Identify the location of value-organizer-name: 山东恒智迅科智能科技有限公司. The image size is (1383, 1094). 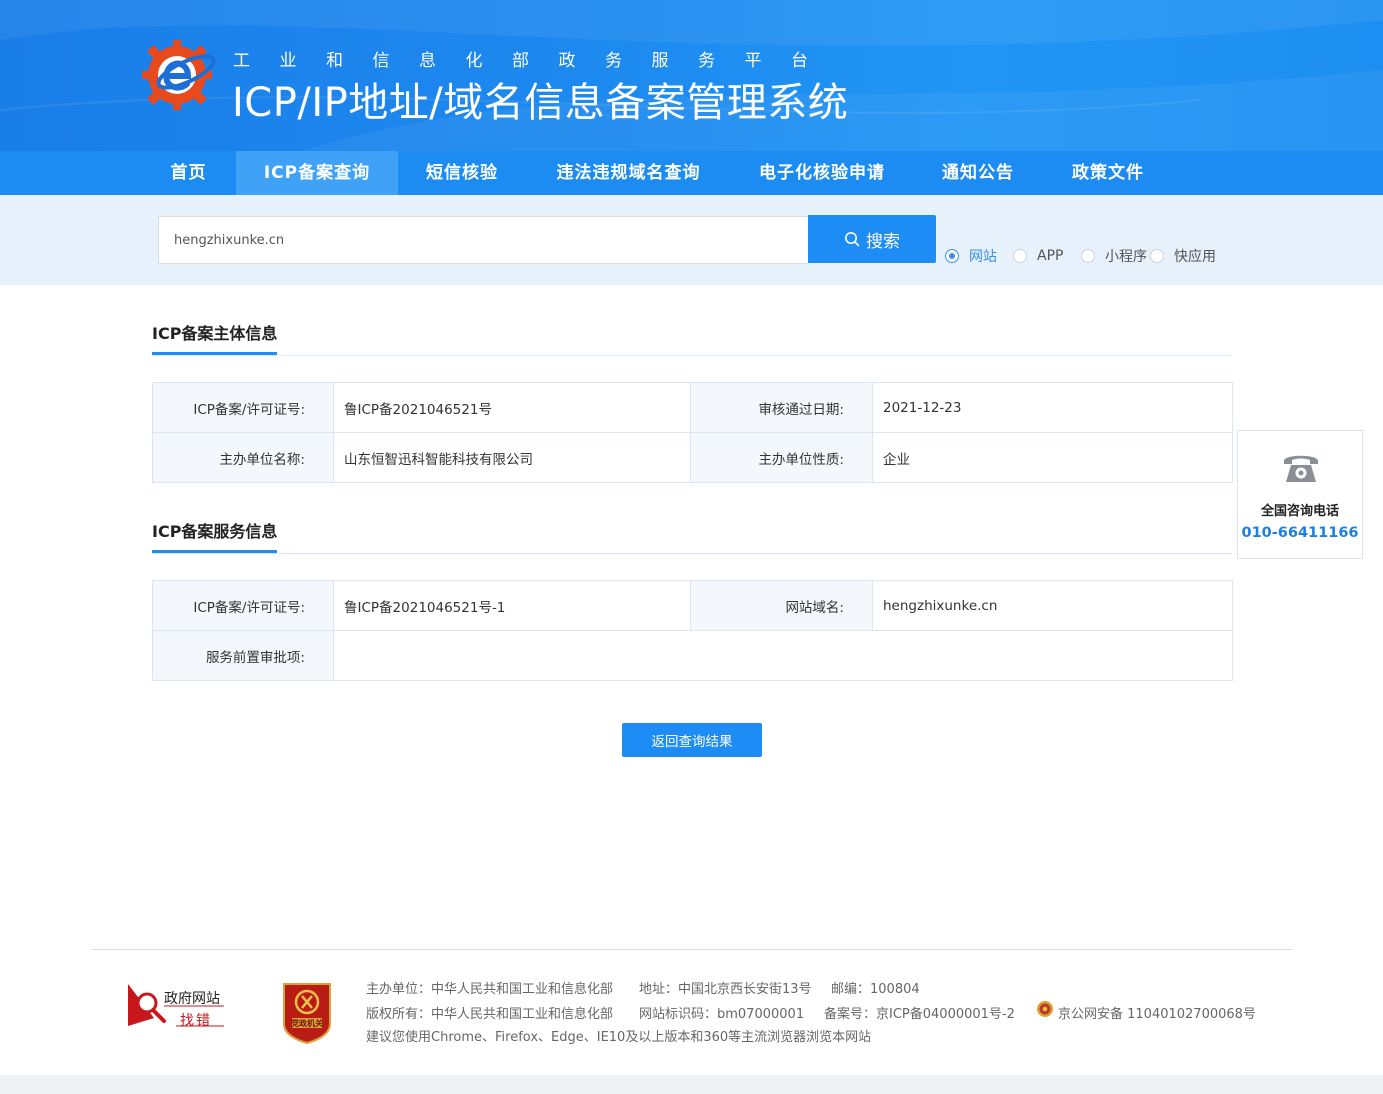
(512, 457).